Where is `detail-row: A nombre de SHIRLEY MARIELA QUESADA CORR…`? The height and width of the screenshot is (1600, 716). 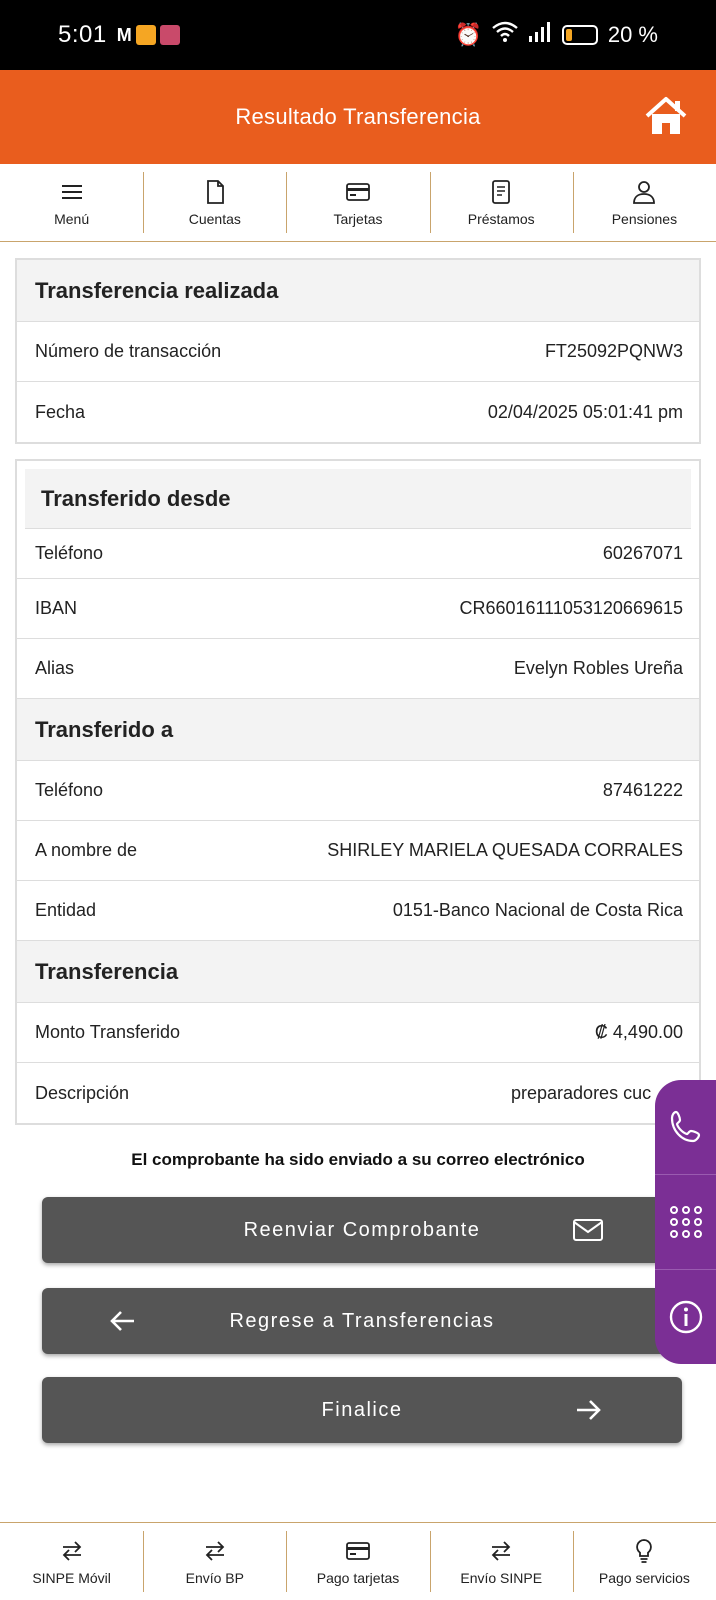 detail-row: A nombre de SHIRLEY MARIELA QUESADA CORR… is located at coordinates (358, 851).